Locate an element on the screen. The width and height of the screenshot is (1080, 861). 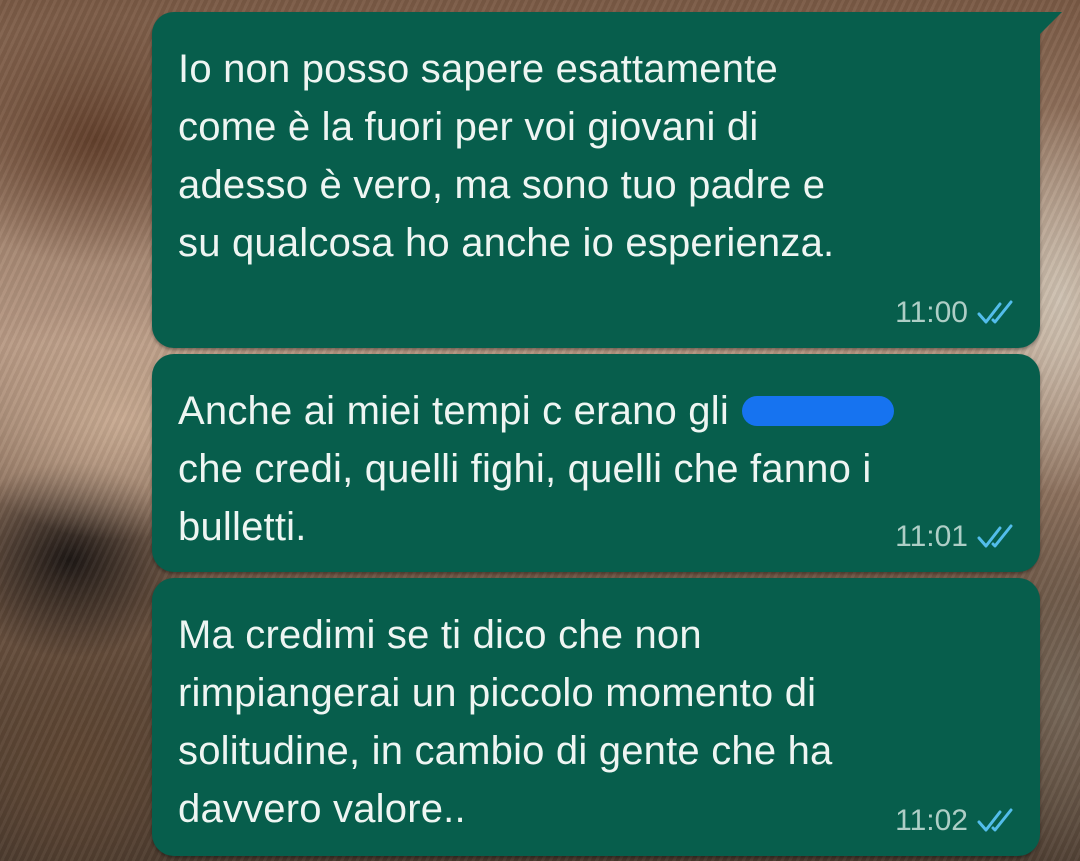
bubble-tail is located at coordinates (1051, 23).